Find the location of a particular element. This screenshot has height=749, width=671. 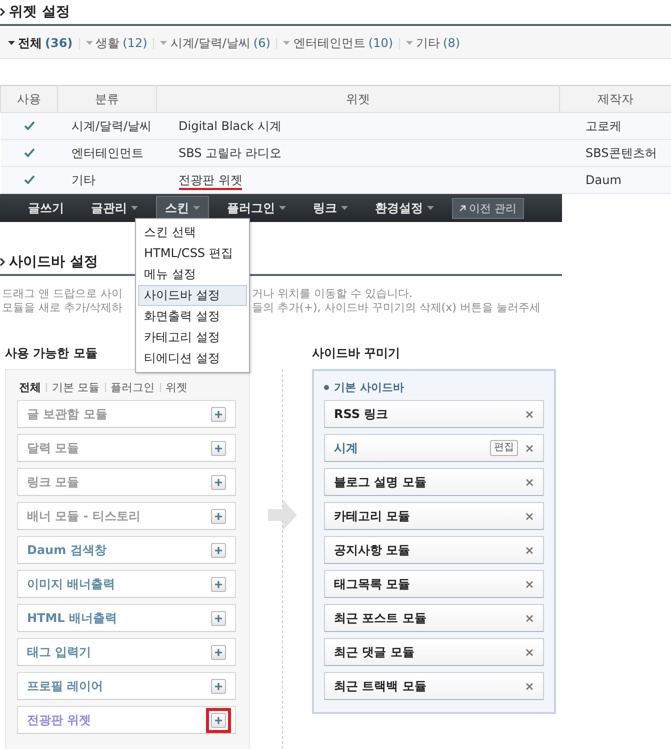

module-label: 프로필 레이어 is located at coordinates (65, 686).